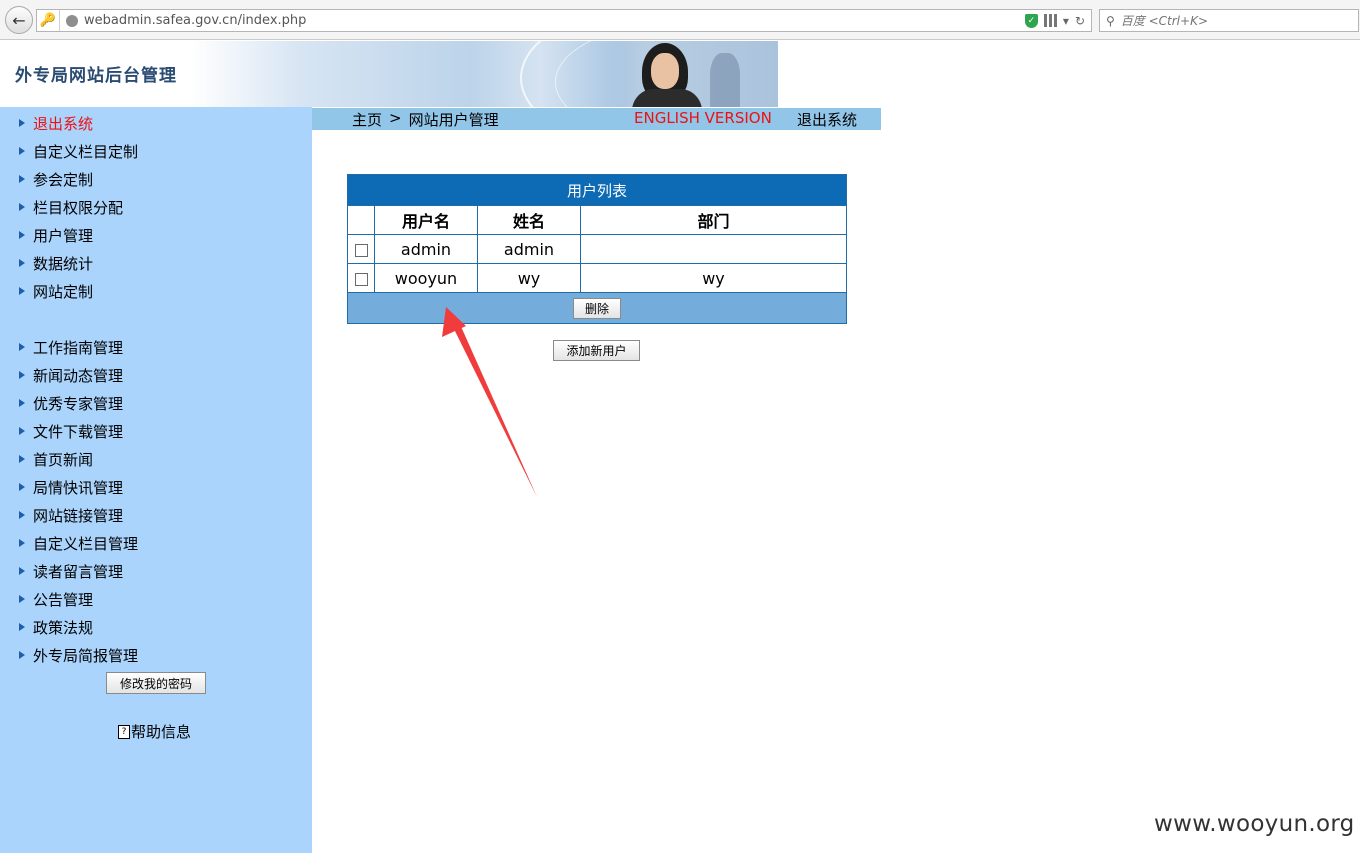 The width and height of the screenshot is (1360, 853). Describe the element at coordinates (63, 599) in the screenshot. I see `sidebar-item-label: 公告管理` at that location.